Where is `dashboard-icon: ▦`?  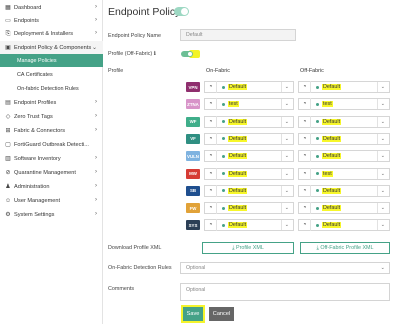
dashboard-icon: ▦ is located at coordinates (8, 7).